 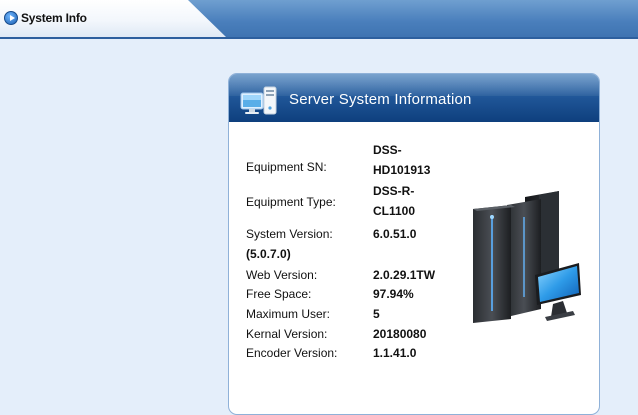 What do you see at coordinates (394, 191) in the screenshot?
I see `equipment-type-value-line1: DSS-R-` at bounding box center [394, 191].